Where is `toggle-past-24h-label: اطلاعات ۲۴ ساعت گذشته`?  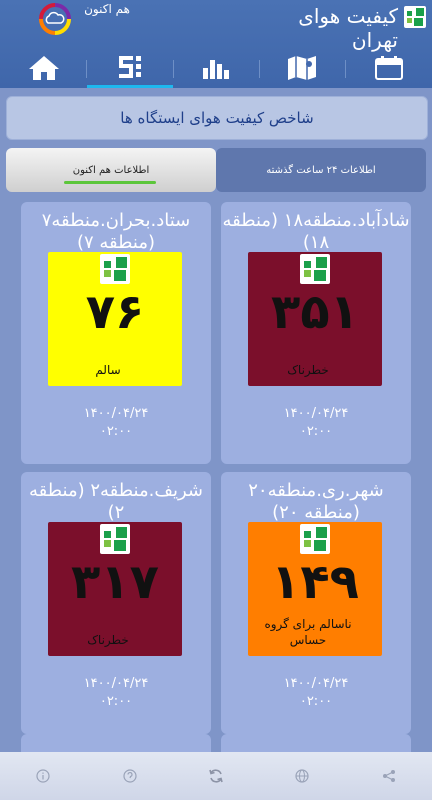
toggle-past-24h-label: اطلاعات ۲۴ ساعت گذشته is located at coordinates (321, 170).